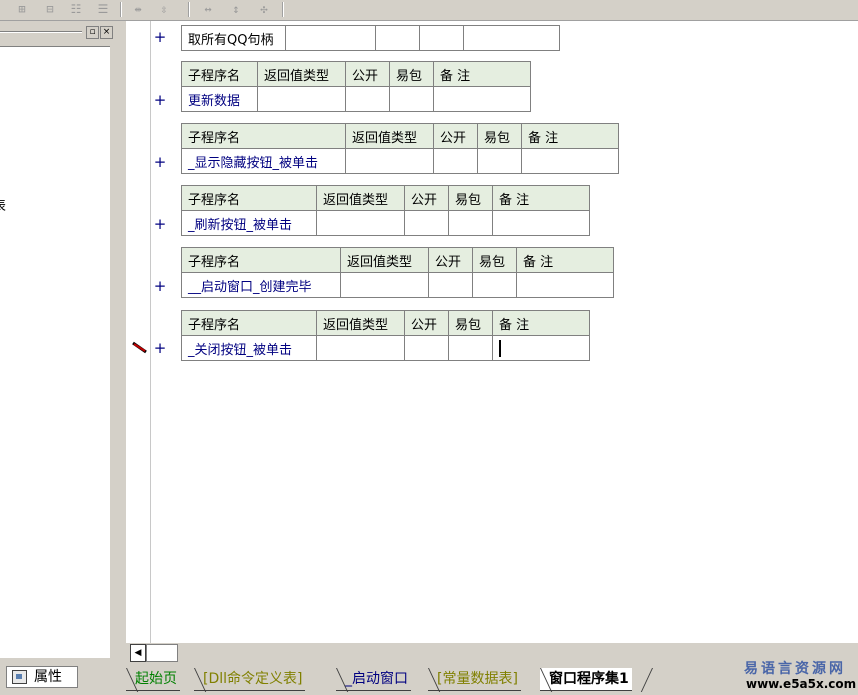  I want to click on scroll-left-button: ◀, so click(138, 653).